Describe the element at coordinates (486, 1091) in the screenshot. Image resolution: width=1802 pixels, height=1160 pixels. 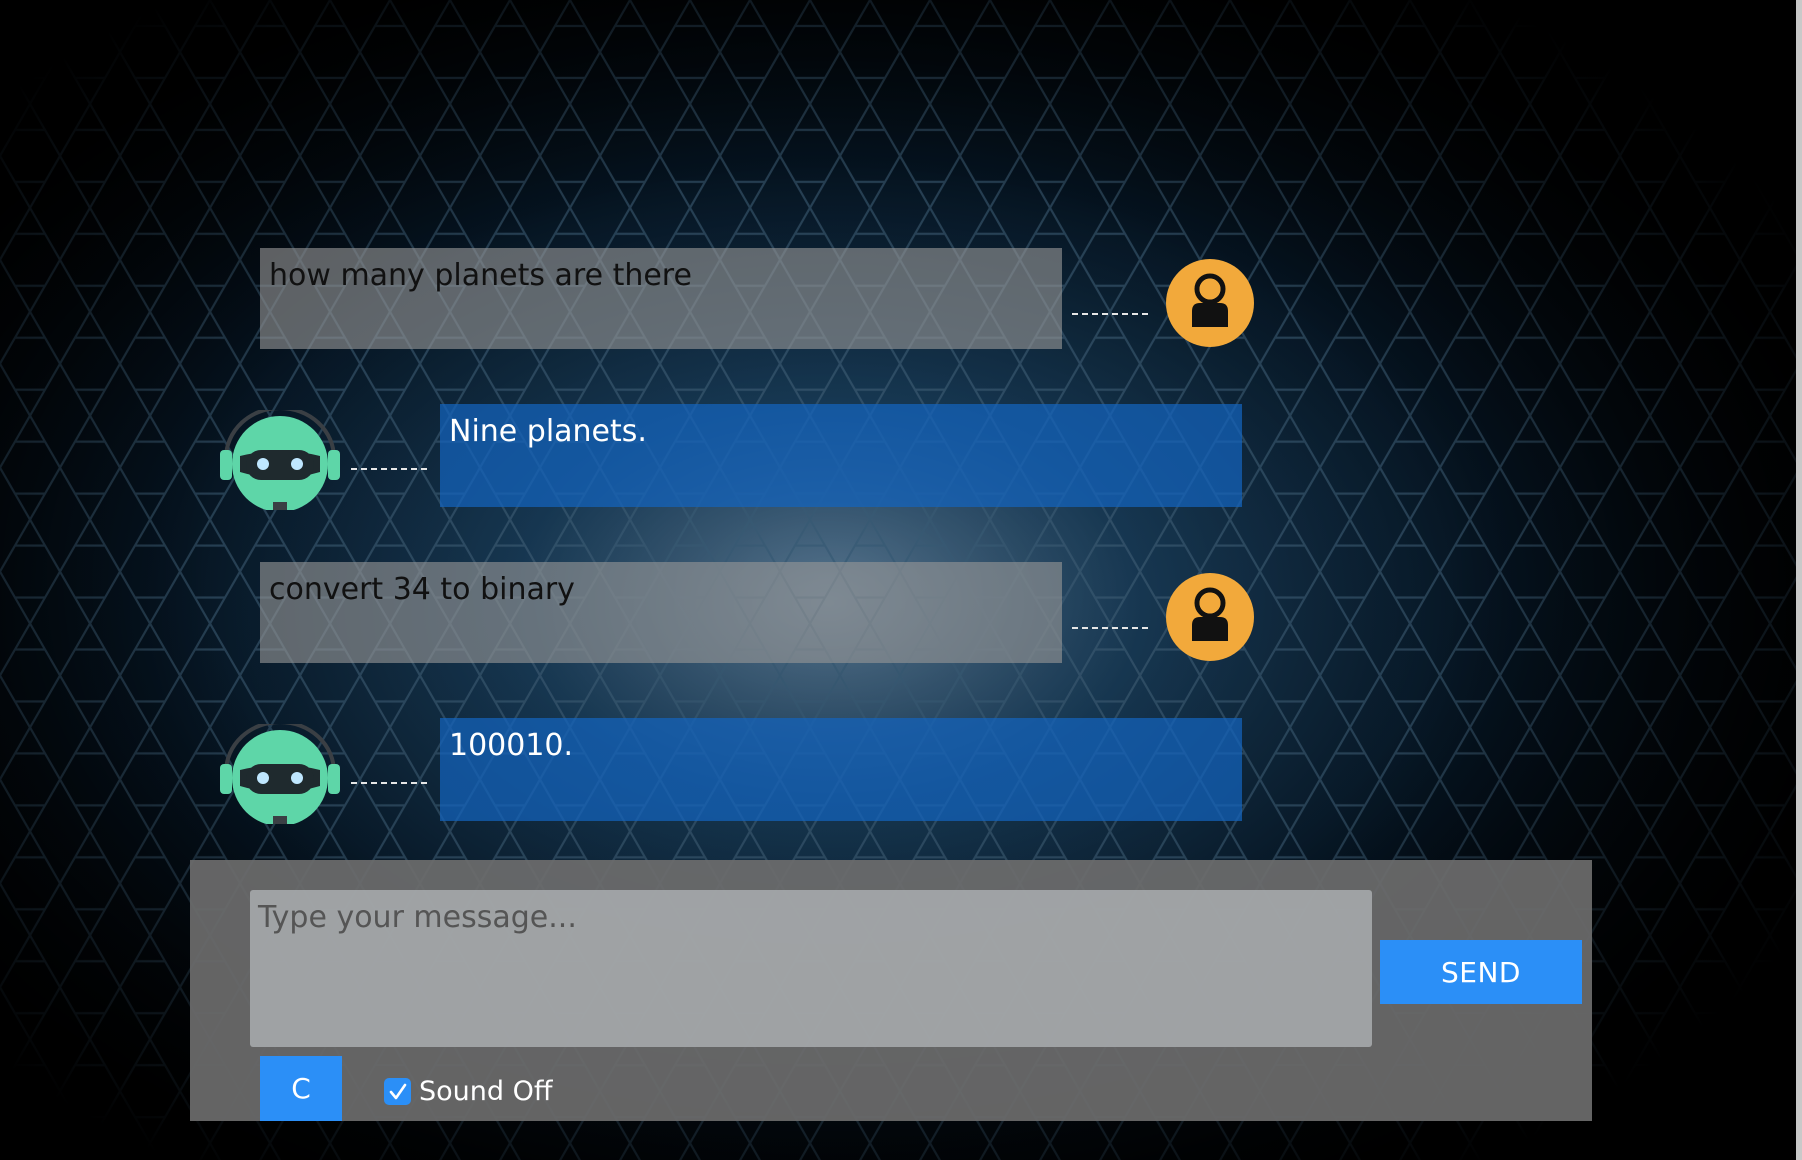
I see `sound-label: Sound Off` at that location.